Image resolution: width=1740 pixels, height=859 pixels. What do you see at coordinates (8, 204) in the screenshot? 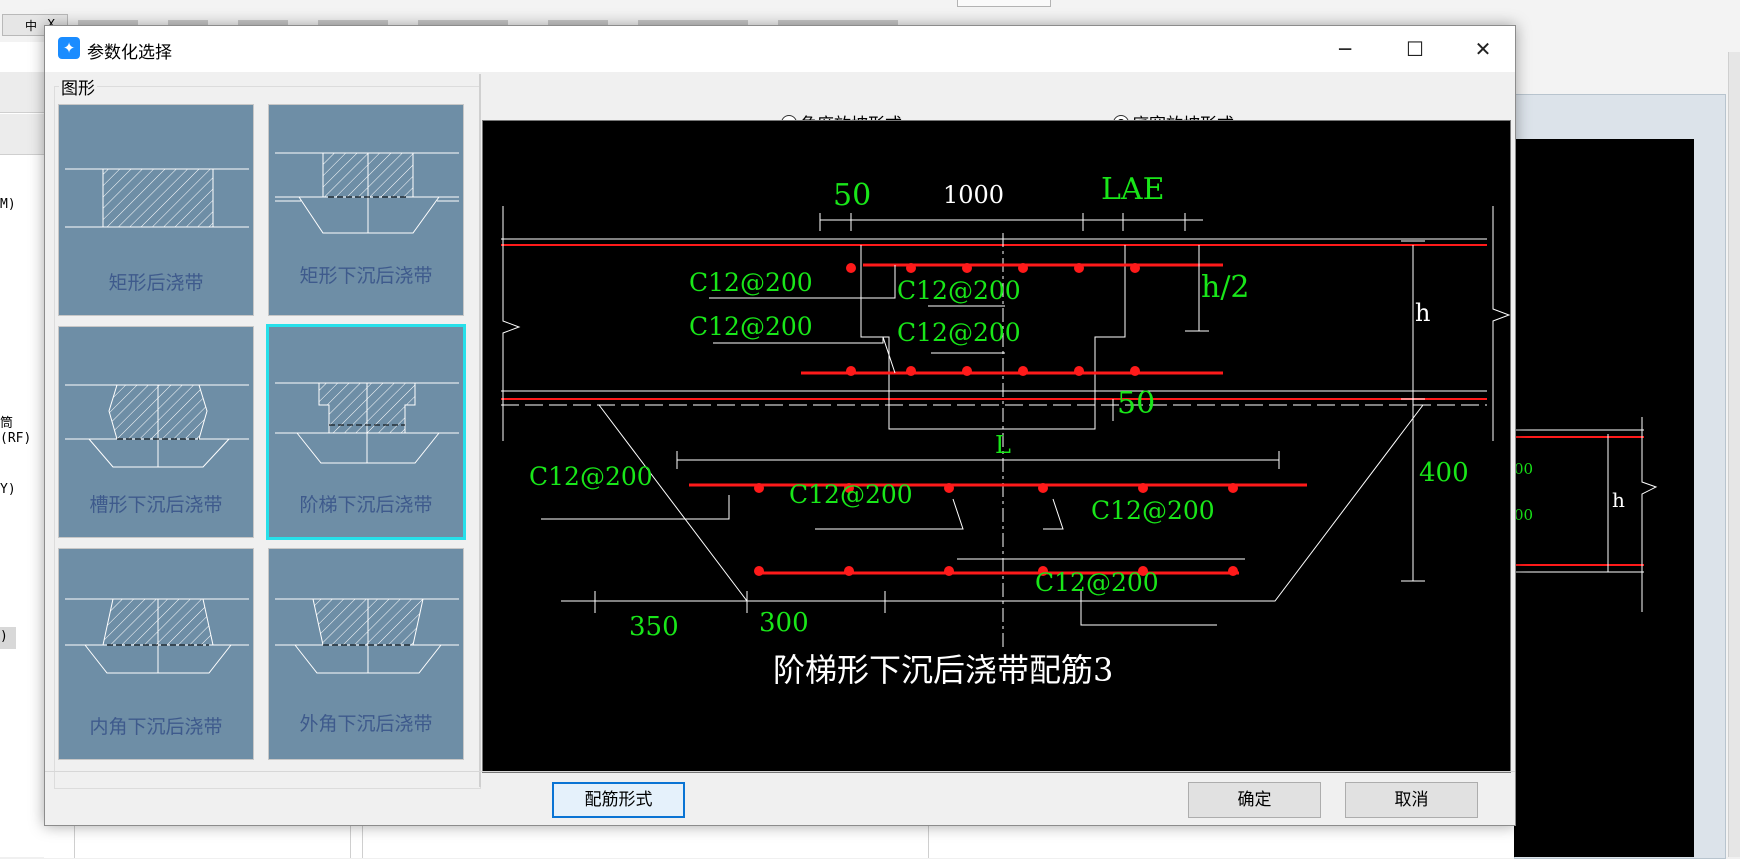
I see `left-label-1: M)` at bounding box center [8, 204].